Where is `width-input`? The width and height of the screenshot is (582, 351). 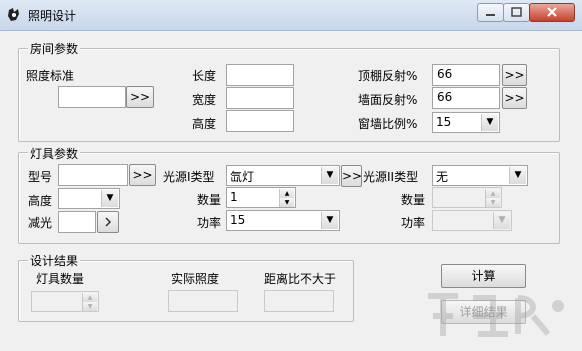 width-input is located at coordinates (260, 98).